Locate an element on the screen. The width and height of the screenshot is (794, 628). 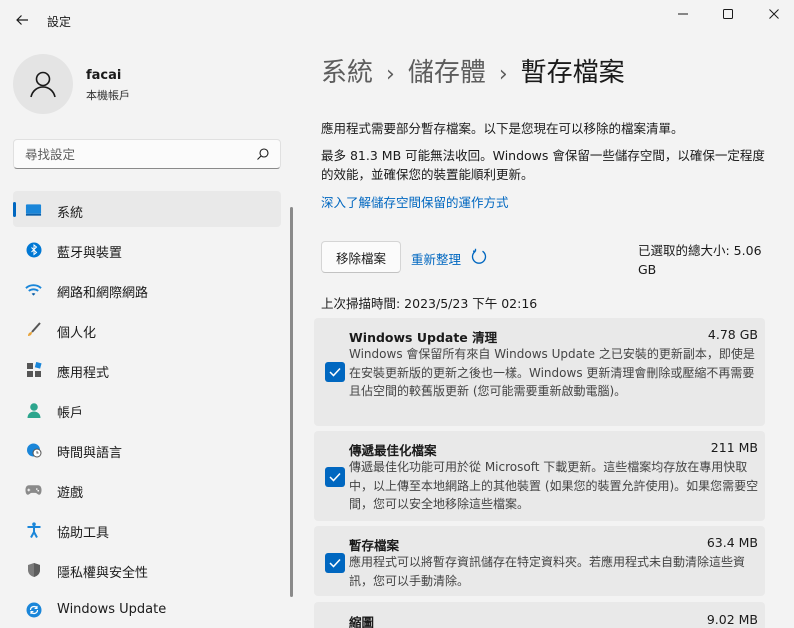
refresh-link: 重新整理 is located at coordinates (436, 258).